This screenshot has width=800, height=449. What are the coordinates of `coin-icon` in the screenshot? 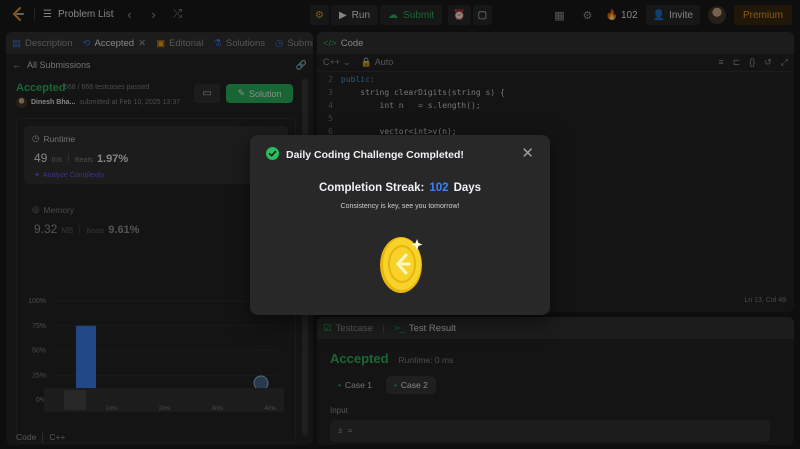 It's located at (402, 265).